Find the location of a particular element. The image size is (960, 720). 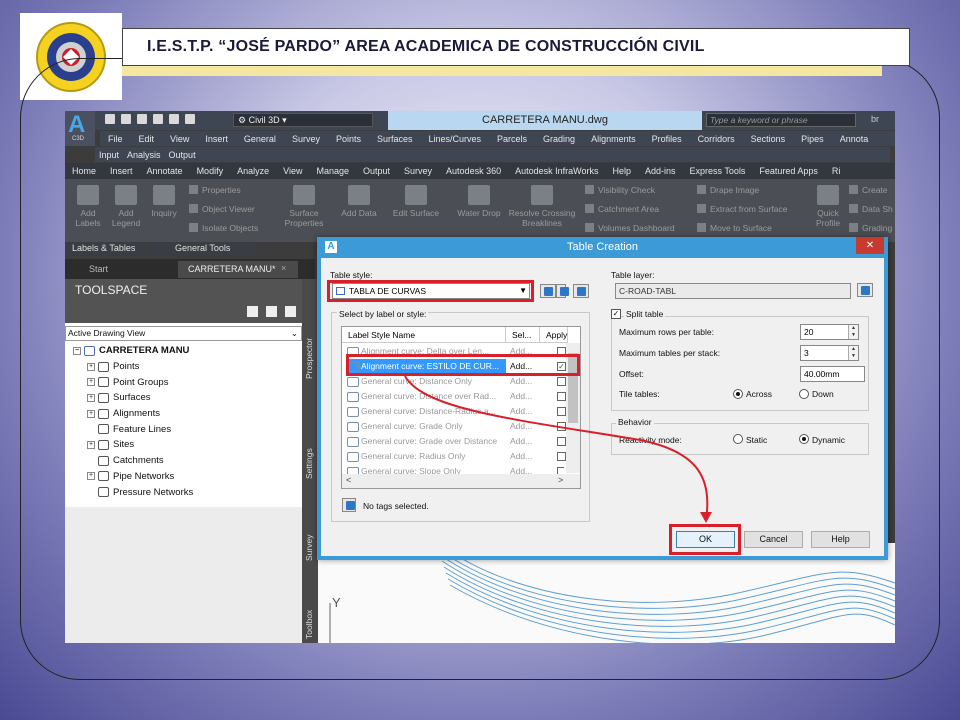

callout-arrow is located at coordinates (557, 448).